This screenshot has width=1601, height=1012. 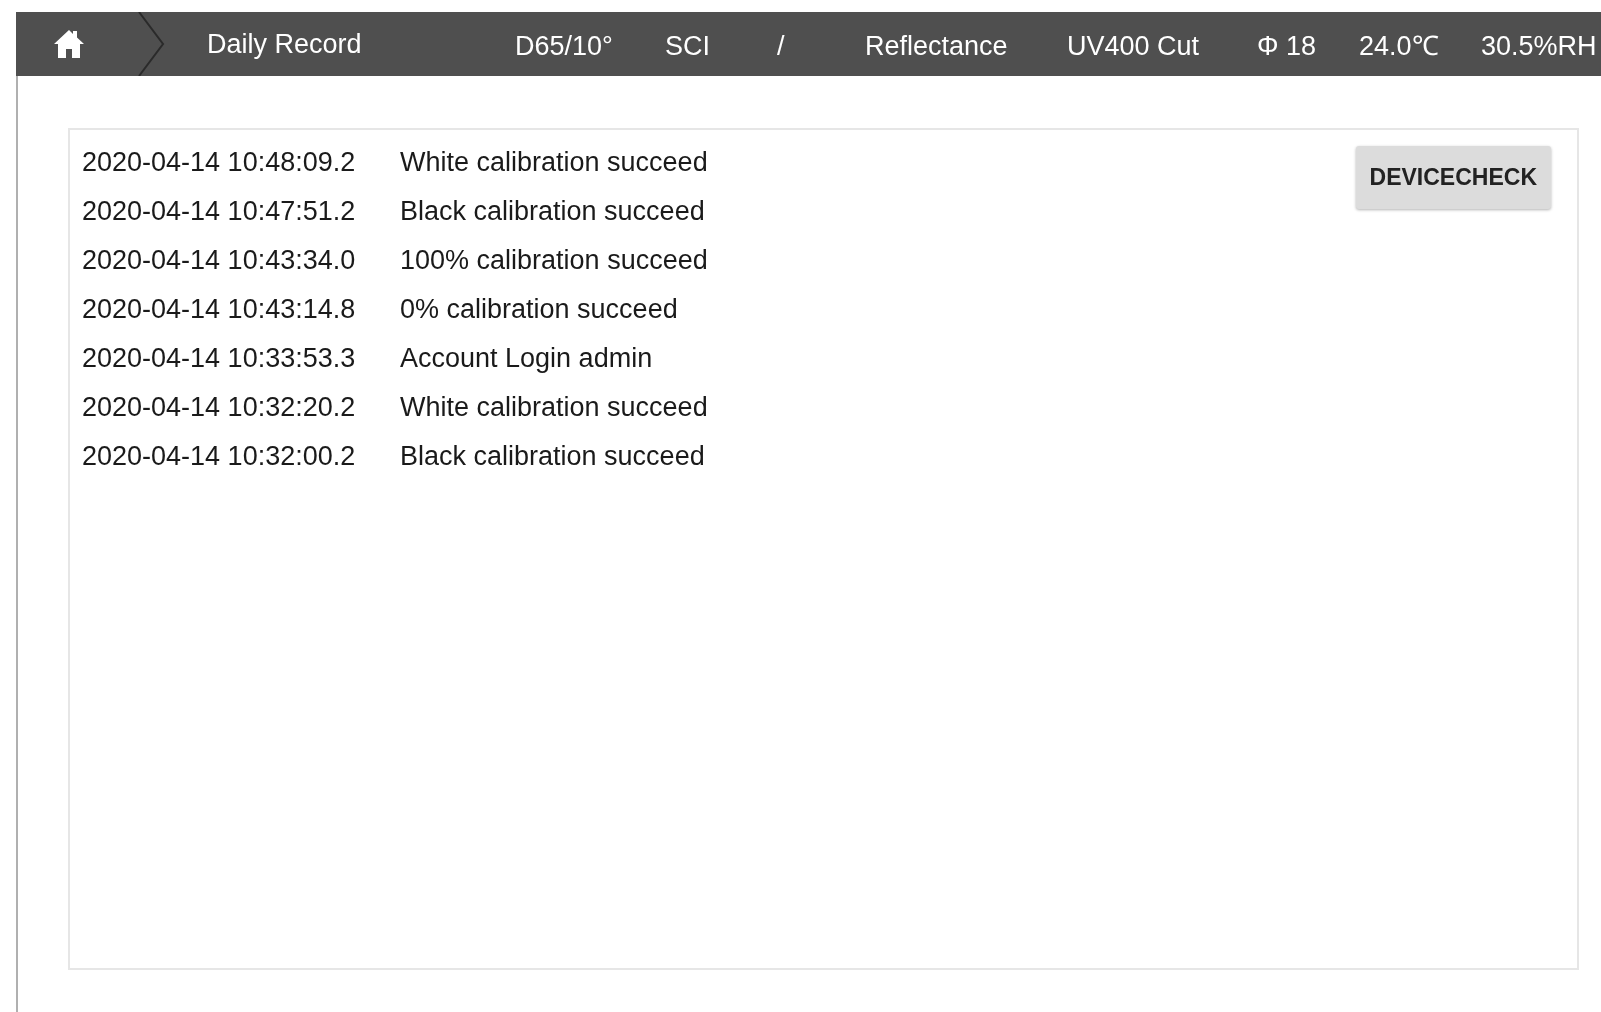 I want to click on page-title: Daily Record, so click(x=285, y=44).